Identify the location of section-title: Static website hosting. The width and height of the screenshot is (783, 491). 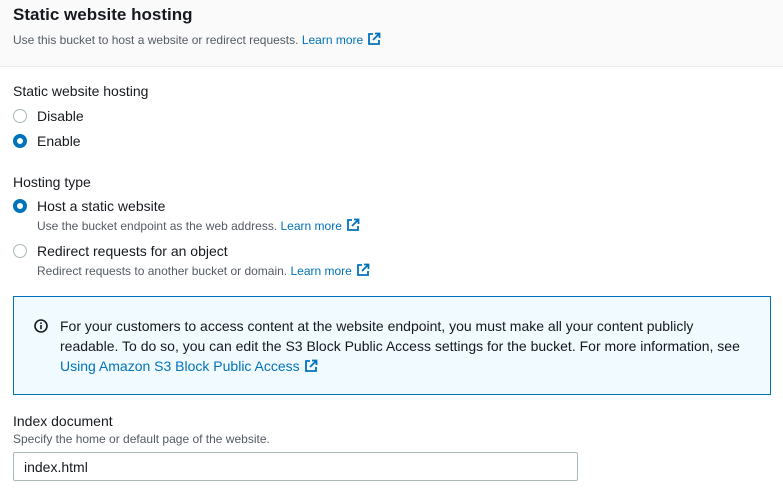
(103, 14).